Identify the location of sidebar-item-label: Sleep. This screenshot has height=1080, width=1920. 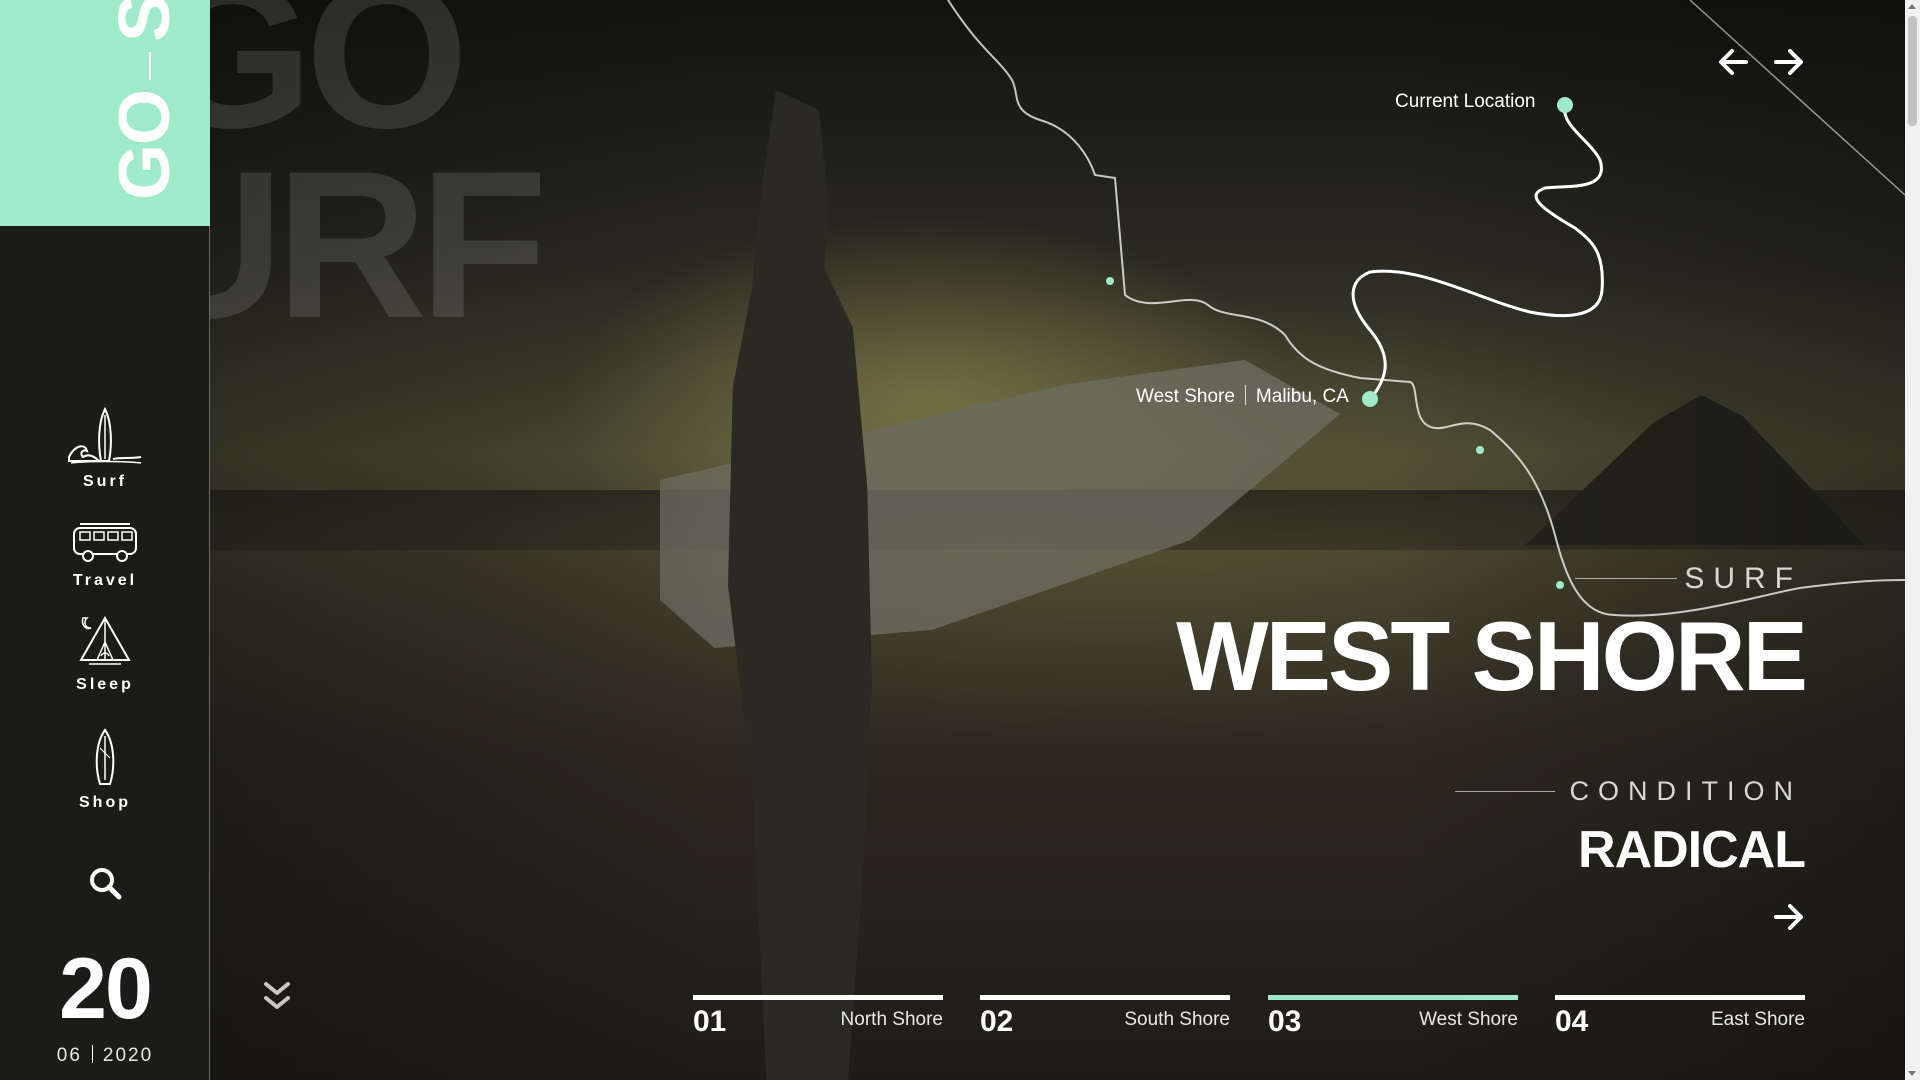
(105, 684).